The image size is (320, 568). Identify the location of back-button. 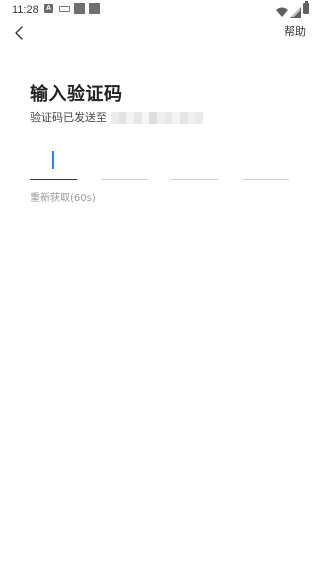
(19, 33).